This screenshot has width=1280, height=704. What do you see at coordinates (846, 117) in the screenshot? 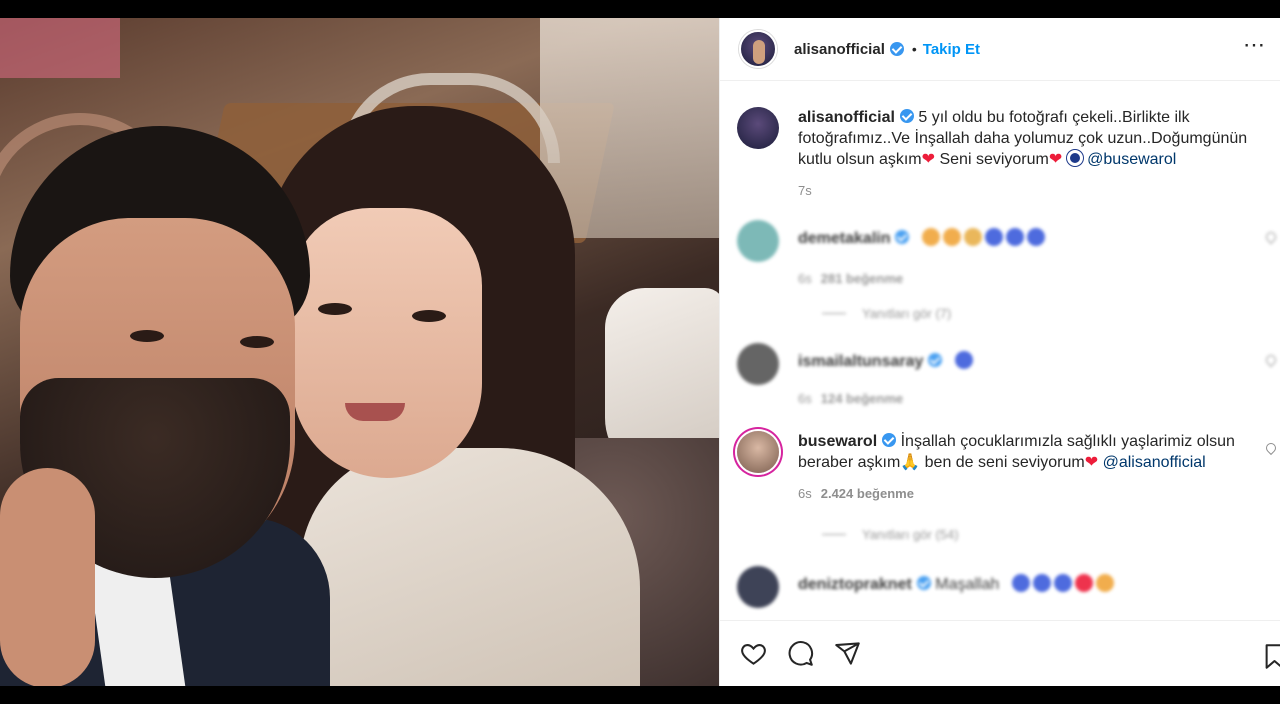
I see `caption-username: alisanofficial` at bounding box center [846, 117].